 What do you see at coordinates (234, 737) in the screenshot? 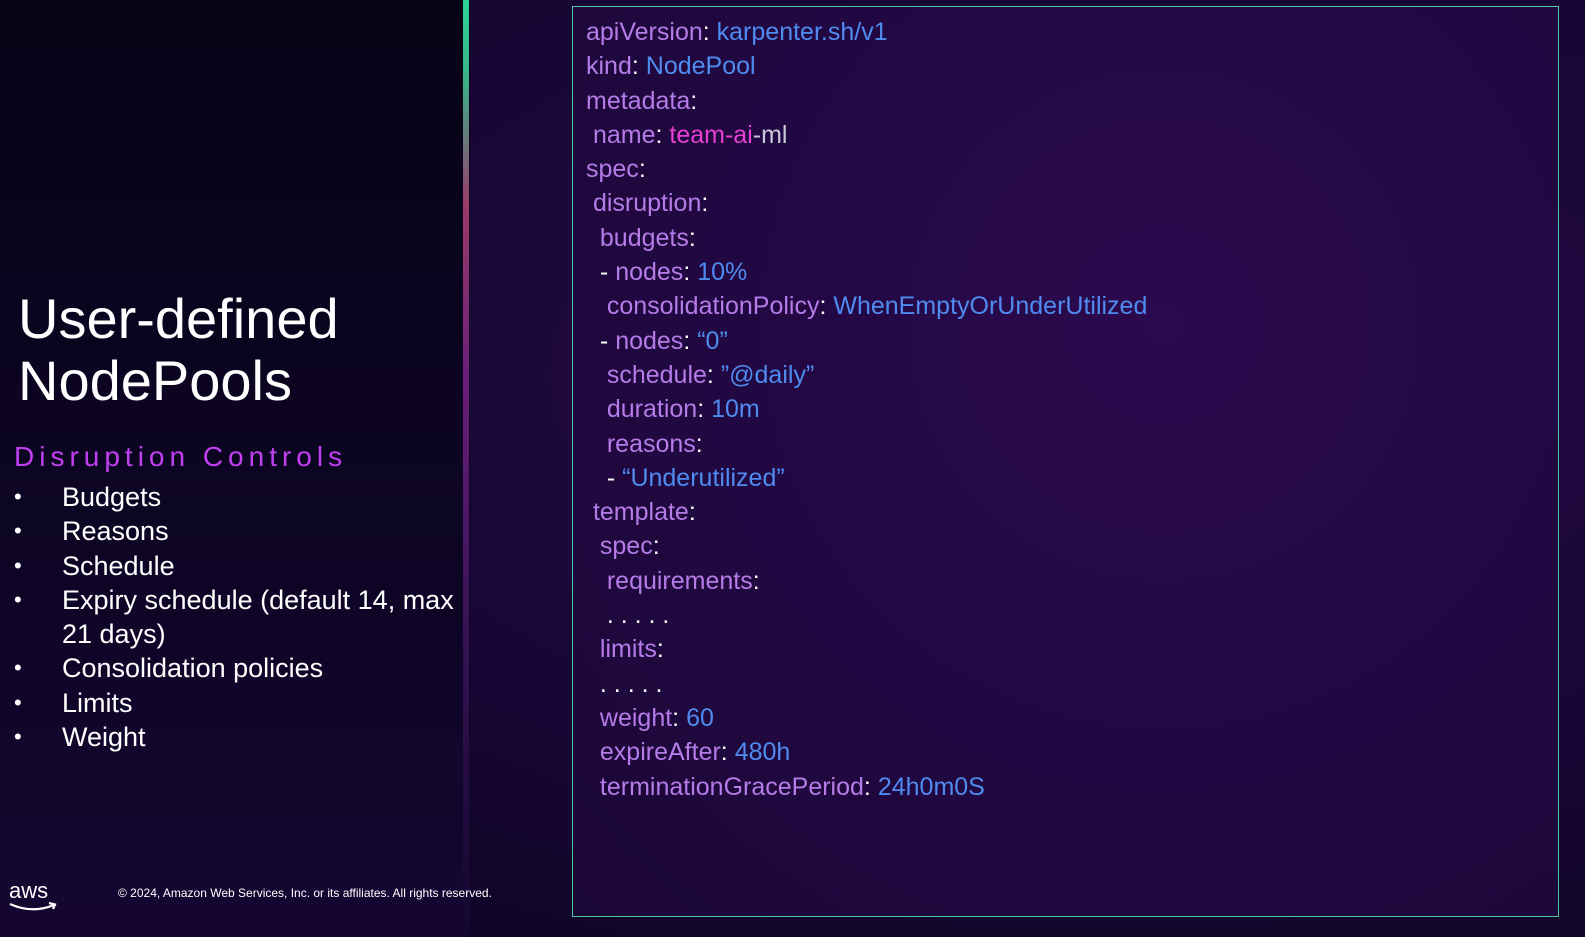
I see `bullet-item: • Weight` at bounding box center [234, 737].